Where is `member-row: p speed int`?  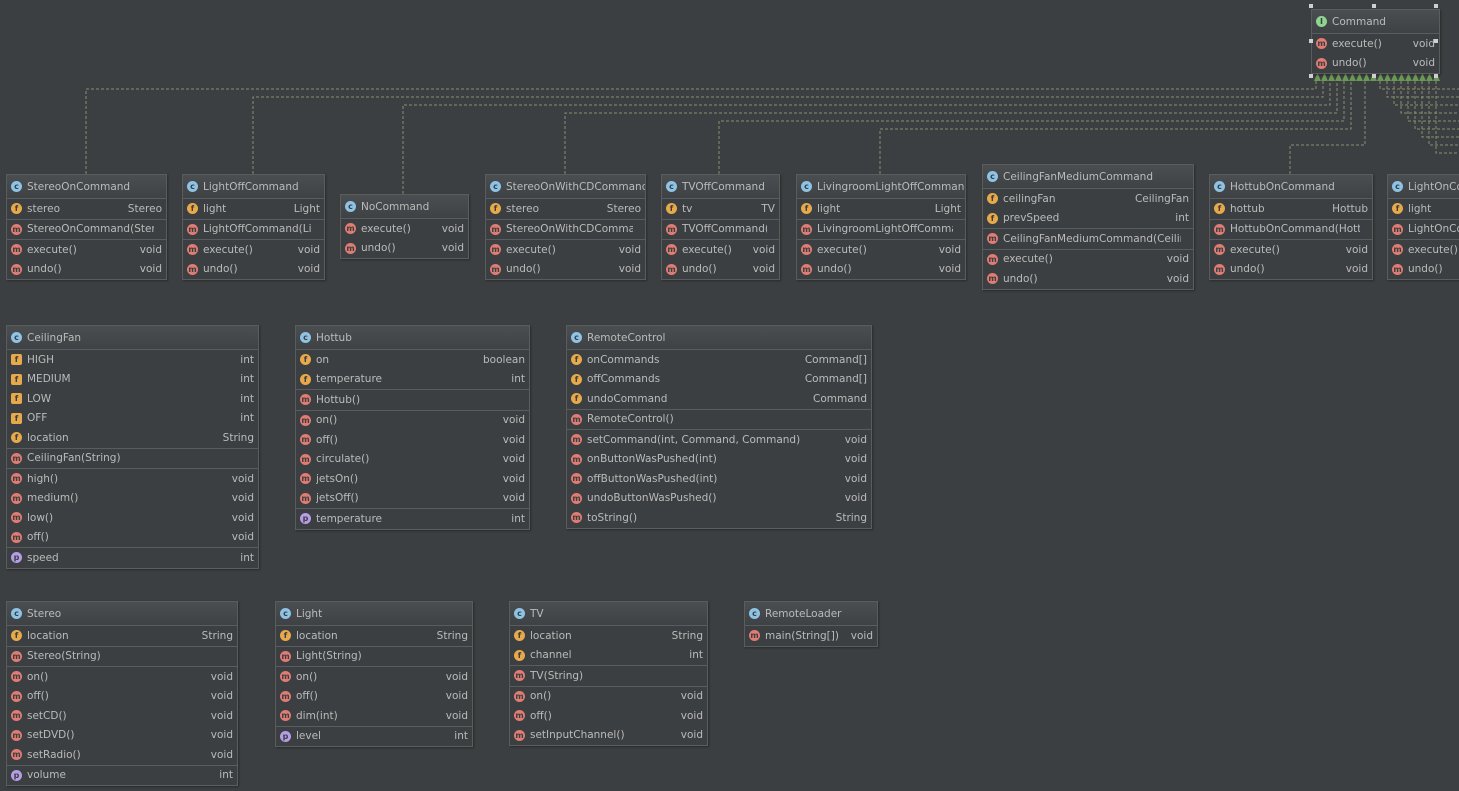
member-row: p speed int is located at coordinates (132, 558).